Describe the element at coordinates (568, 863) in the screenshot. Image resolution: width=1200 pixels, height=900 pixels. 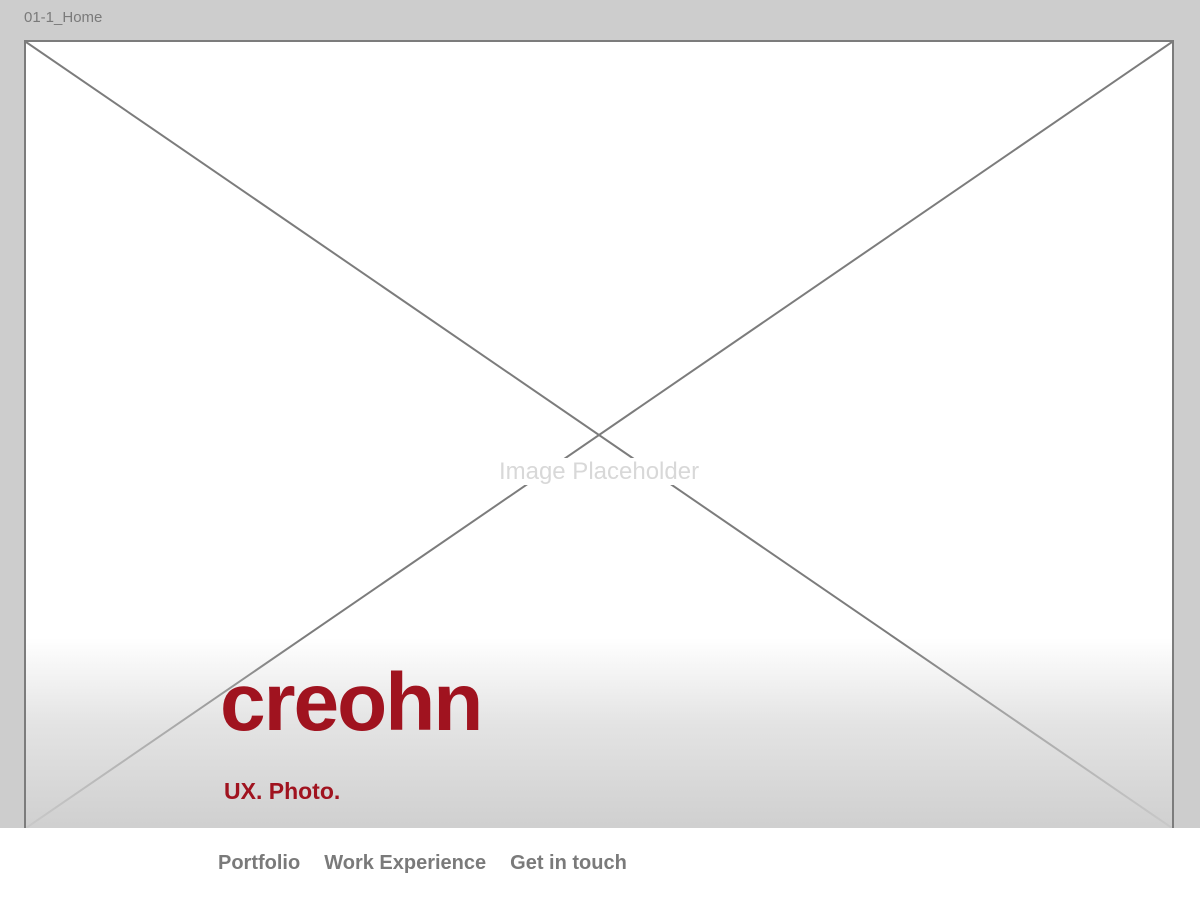
I see `nav-link-get-in-touch: Get in touch` at that location.